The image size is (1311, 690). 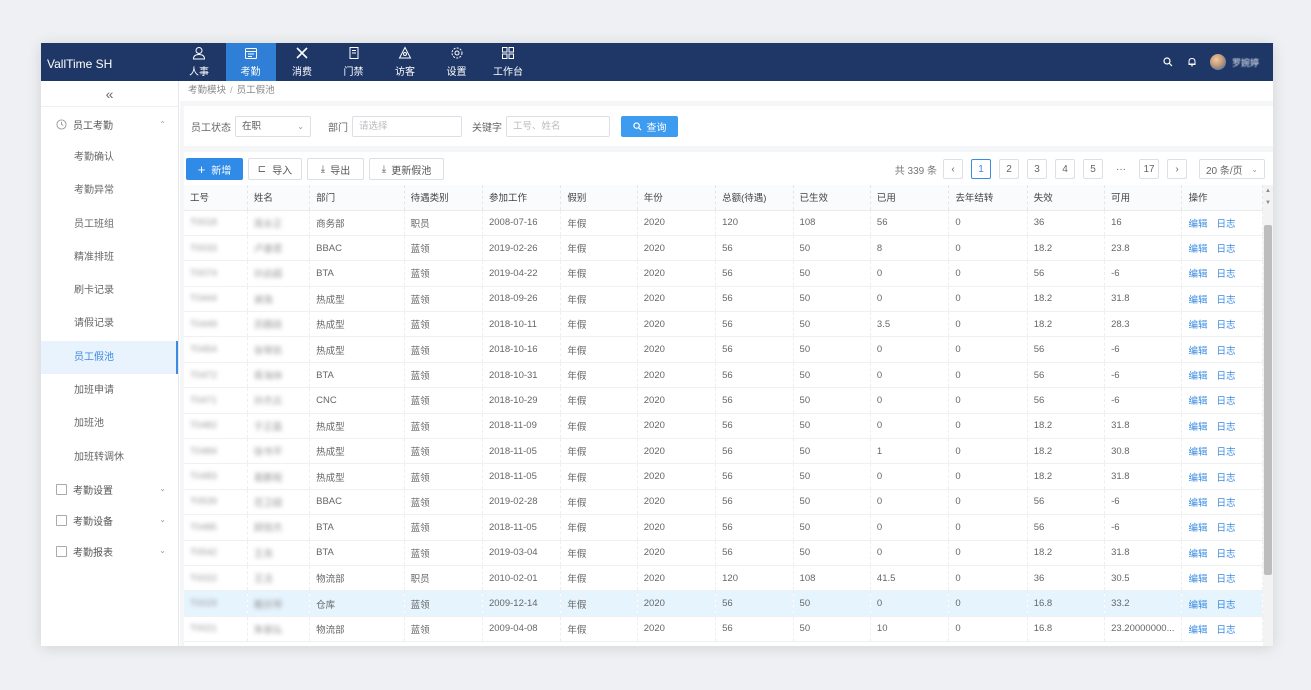 I want to click on nav-item-3: 门禁, so click(x=354, y=62).